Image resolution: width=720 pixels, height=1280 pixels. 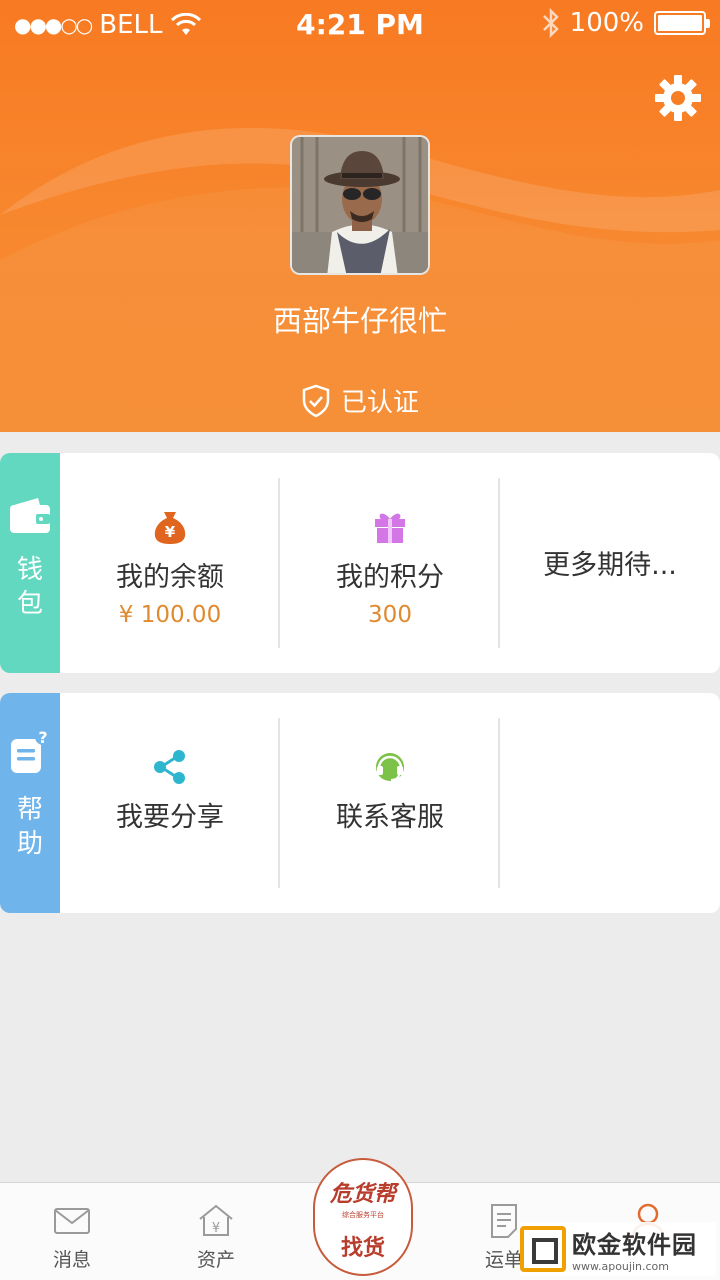 I want to click on brand-logo-subtitle: 综合服务平台, so click(x=363, y=1215).